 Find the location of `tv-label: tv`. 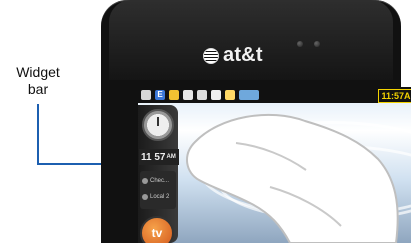

tv-label: tv is located at coordinates (157, 233).